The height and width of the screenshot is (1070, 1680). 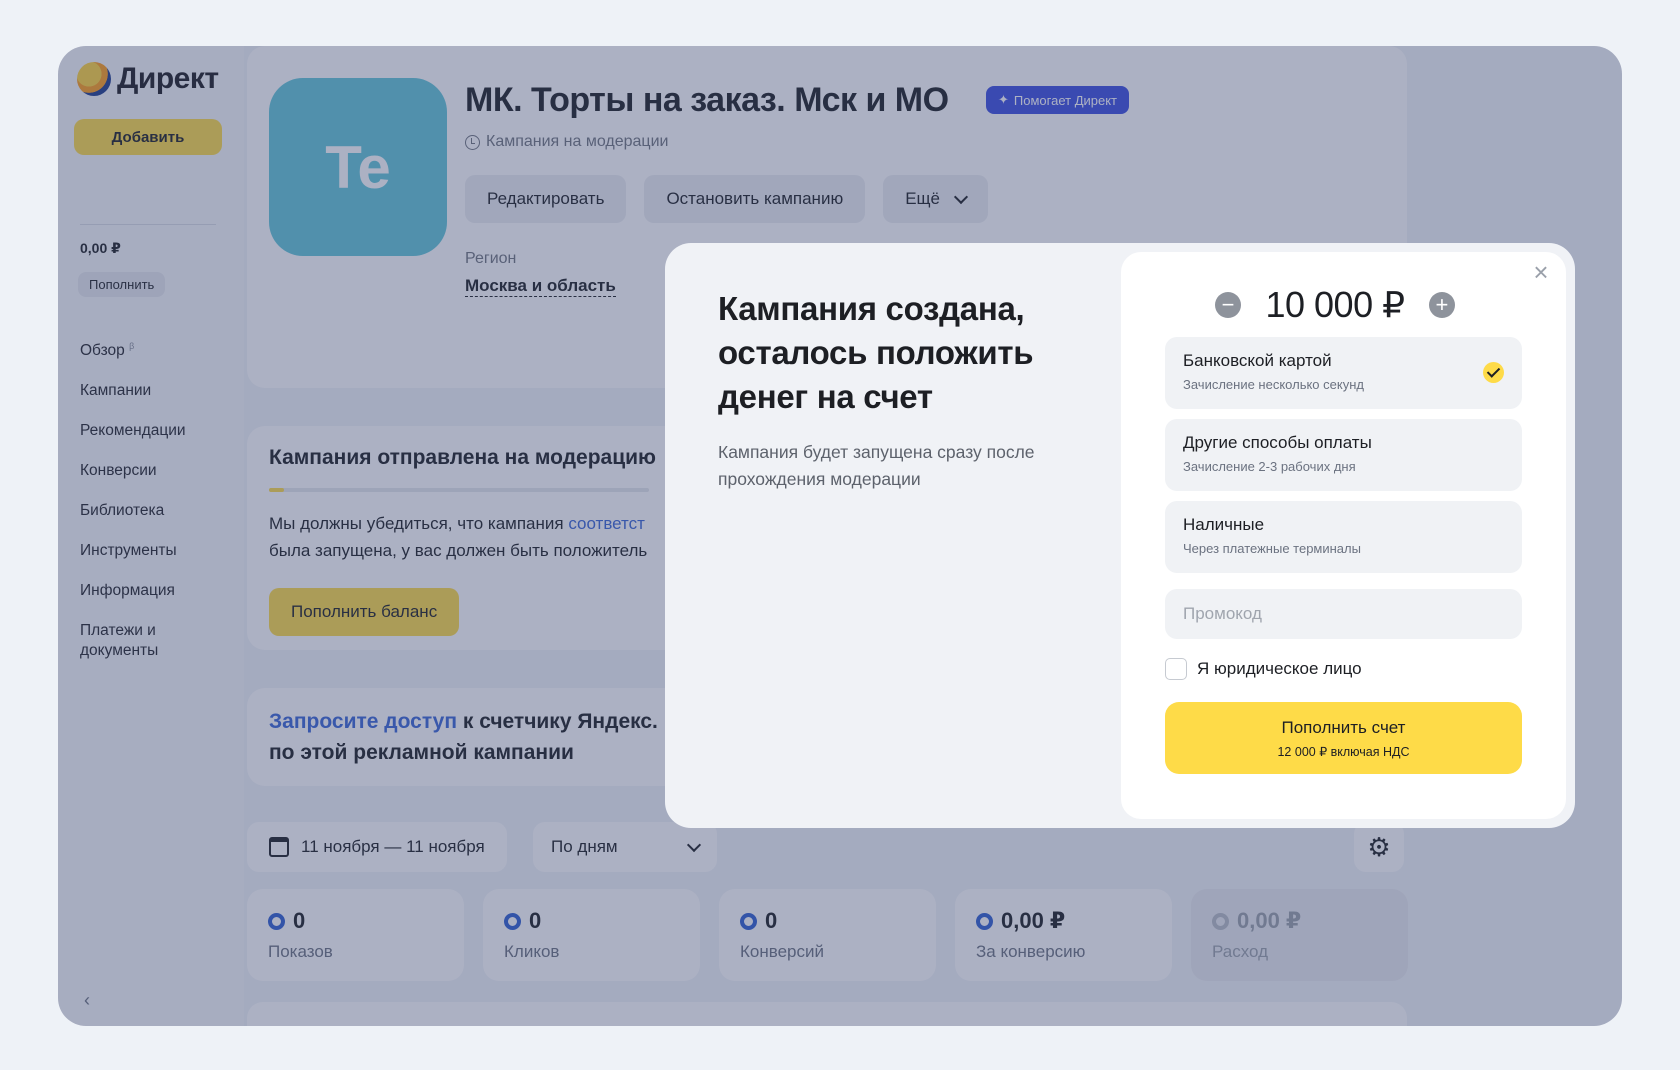 I want to click on payment-option-subtitle: Через платежные терминалы, so click(x=1272, y=548).